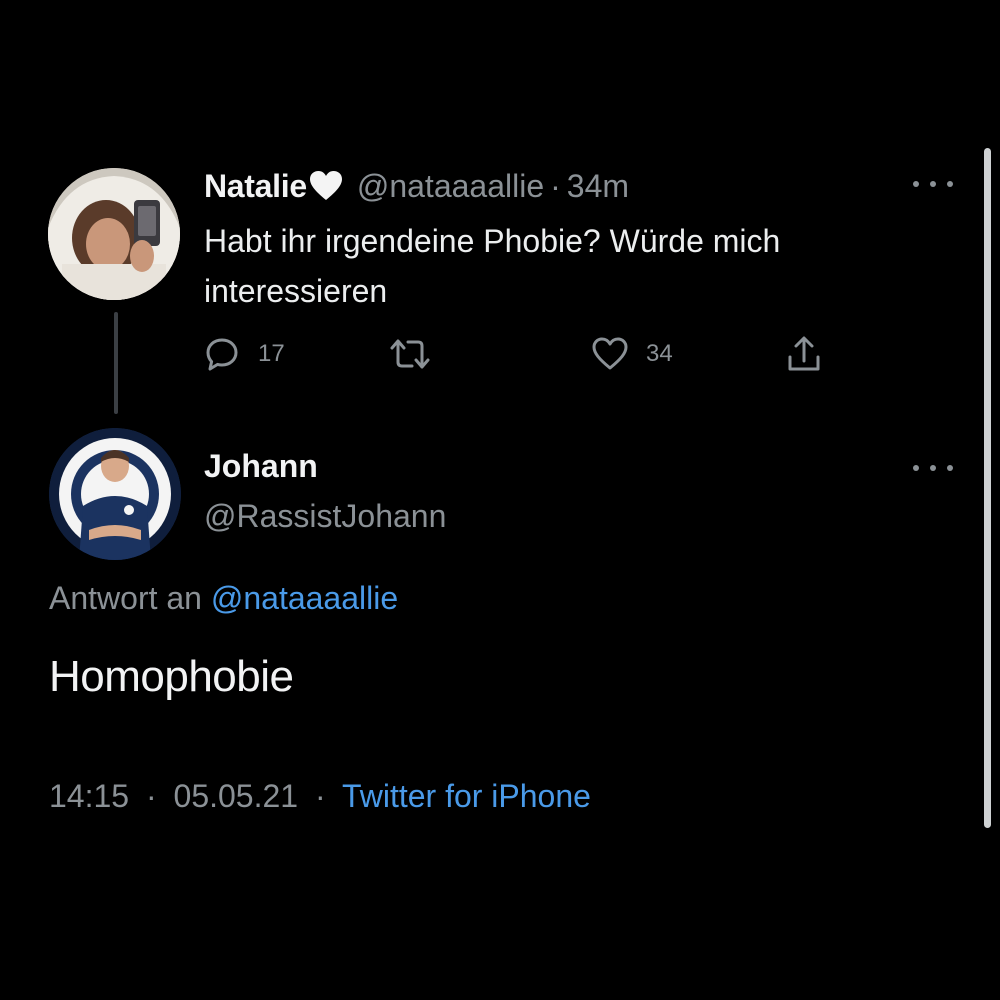  I want to click on white-heart-icon, so click(326, 186).